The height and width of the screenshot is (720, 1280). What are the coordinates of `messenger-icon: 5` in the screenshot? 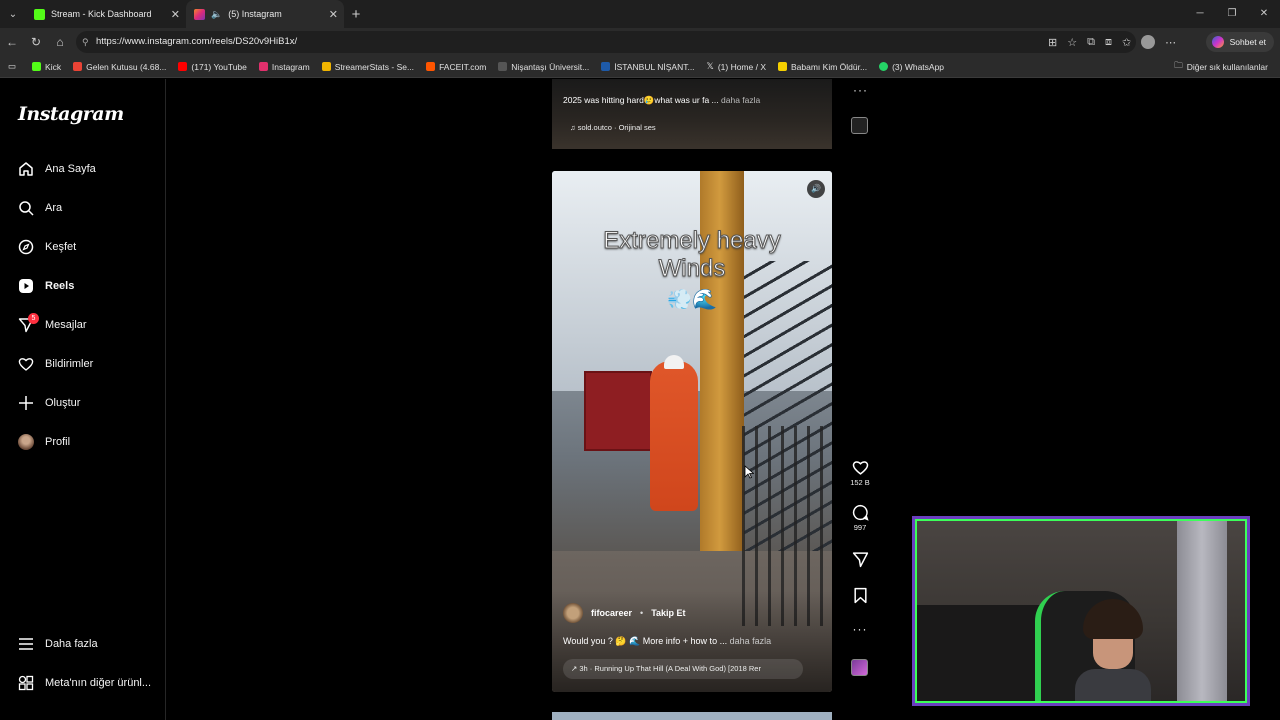 It's located at (28, 323).